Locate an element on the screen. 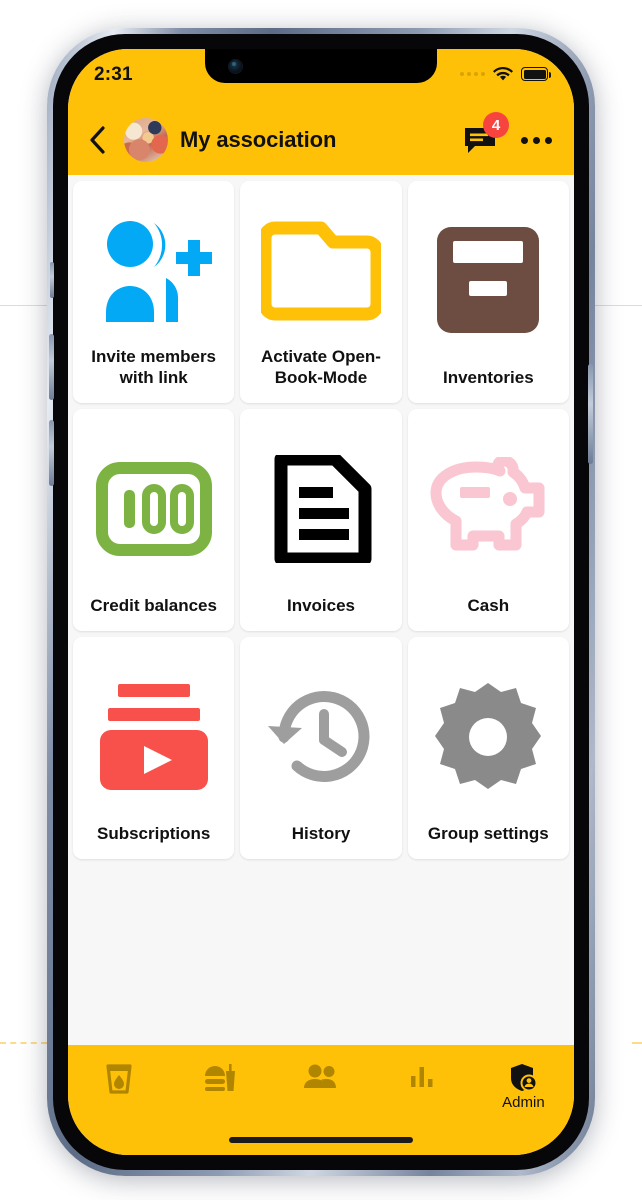 The height and width of the screenshot is (1200, 642). more-options-icon is located at coordinates (524, 140).